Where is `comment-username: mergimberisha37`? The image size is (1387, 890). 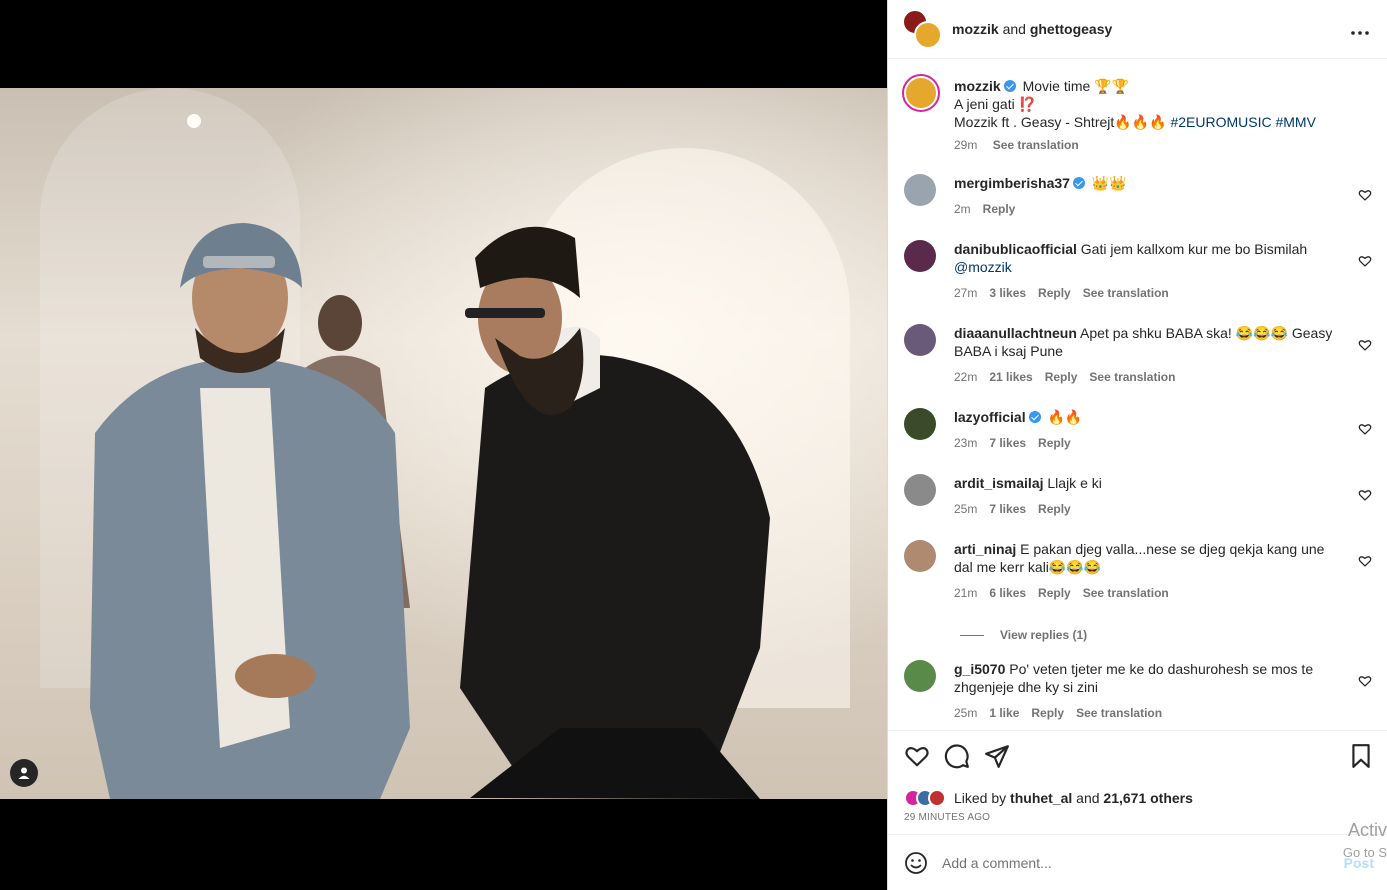 comment-username: mergimberisha37 is located at coordinates (1012, 183).